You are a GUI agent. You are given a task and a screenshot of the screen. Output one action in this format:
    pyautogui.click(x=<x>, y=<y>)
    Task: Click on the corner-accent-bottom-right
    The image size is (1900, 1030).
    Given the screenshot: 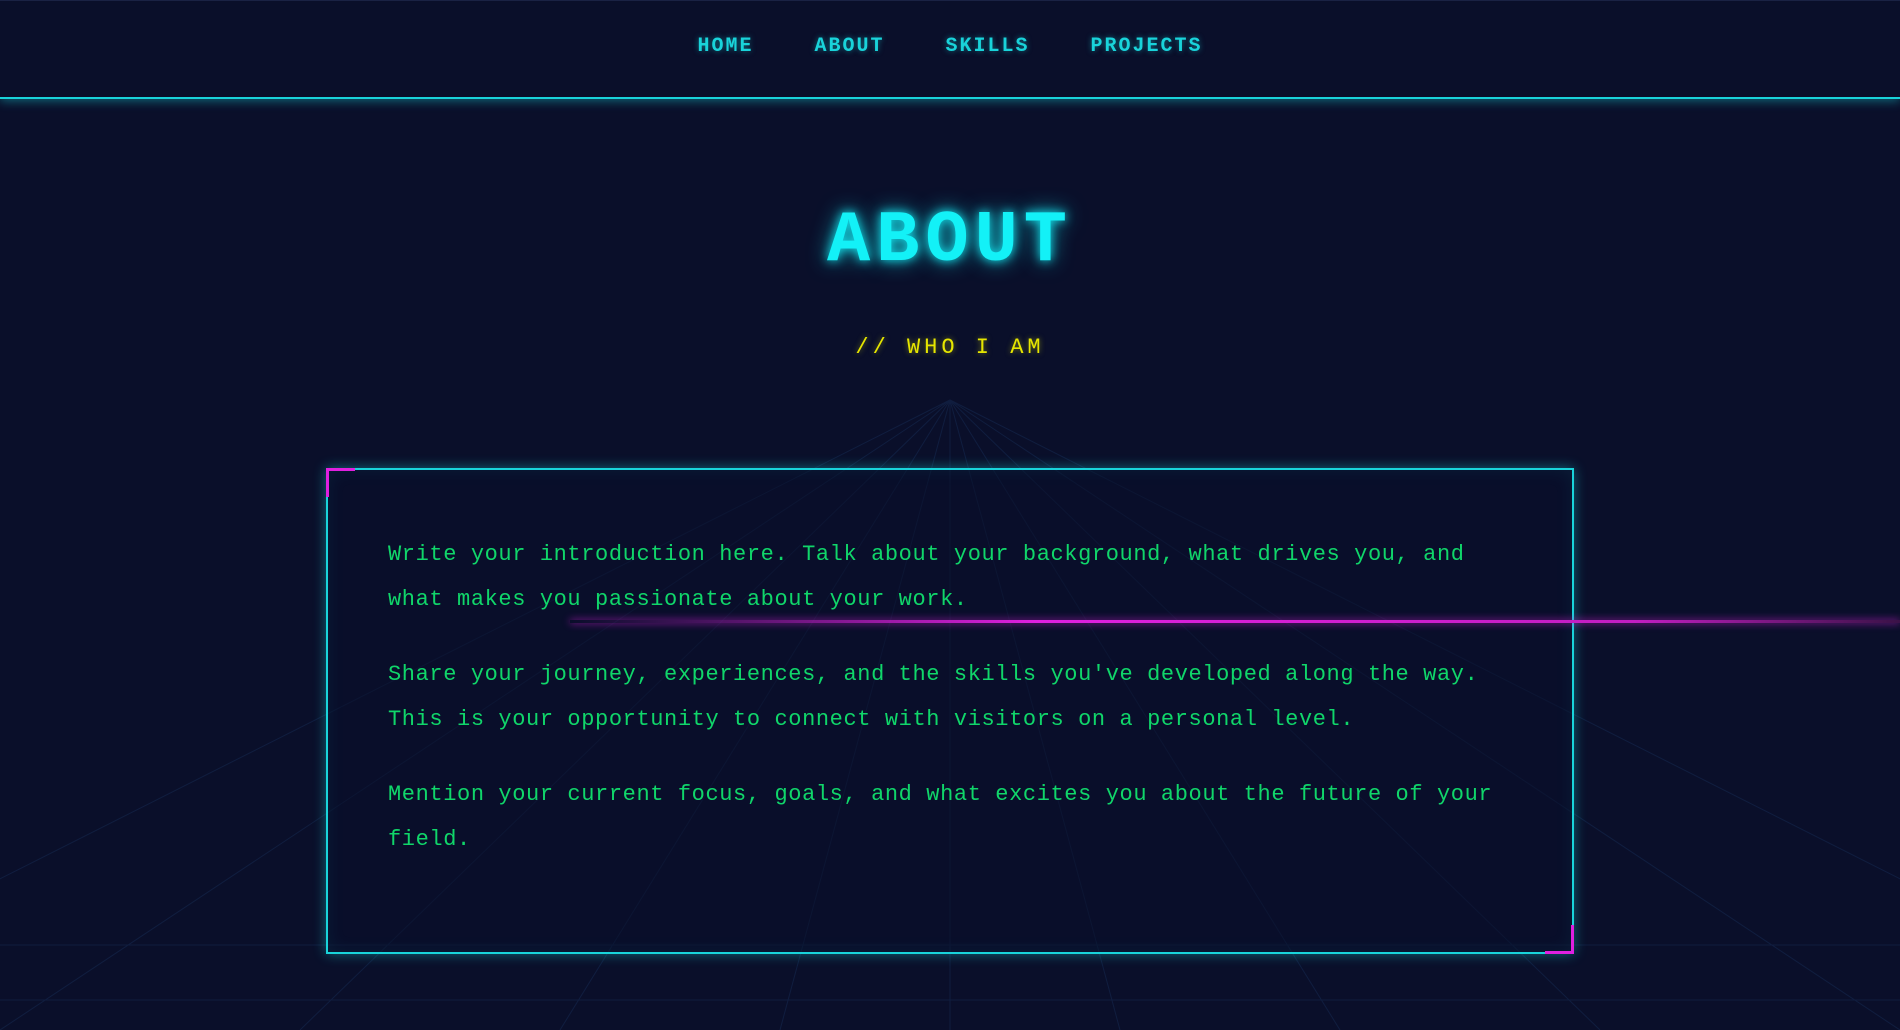 What is the action you would take?
    pyautogui.click(x=1559, y=939)
    